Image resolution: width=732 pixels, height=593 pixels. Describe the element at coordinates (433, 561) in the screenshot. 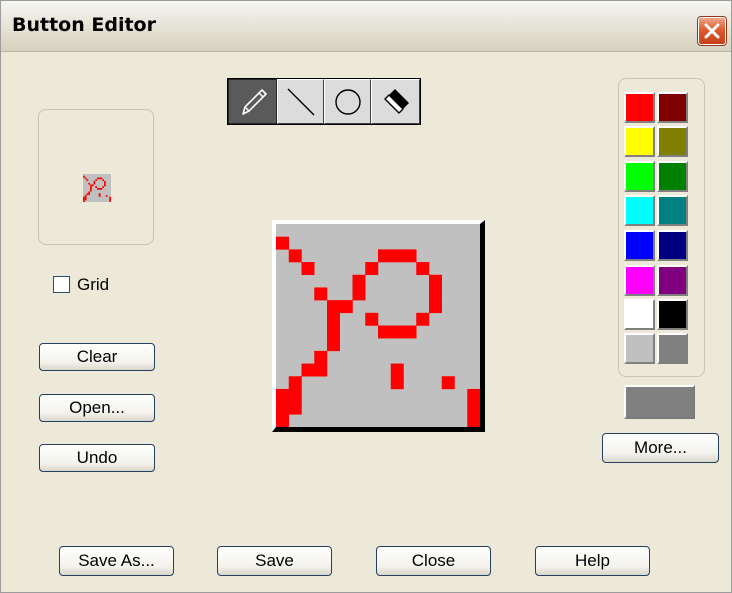

I see `close-button: Close` at that location.